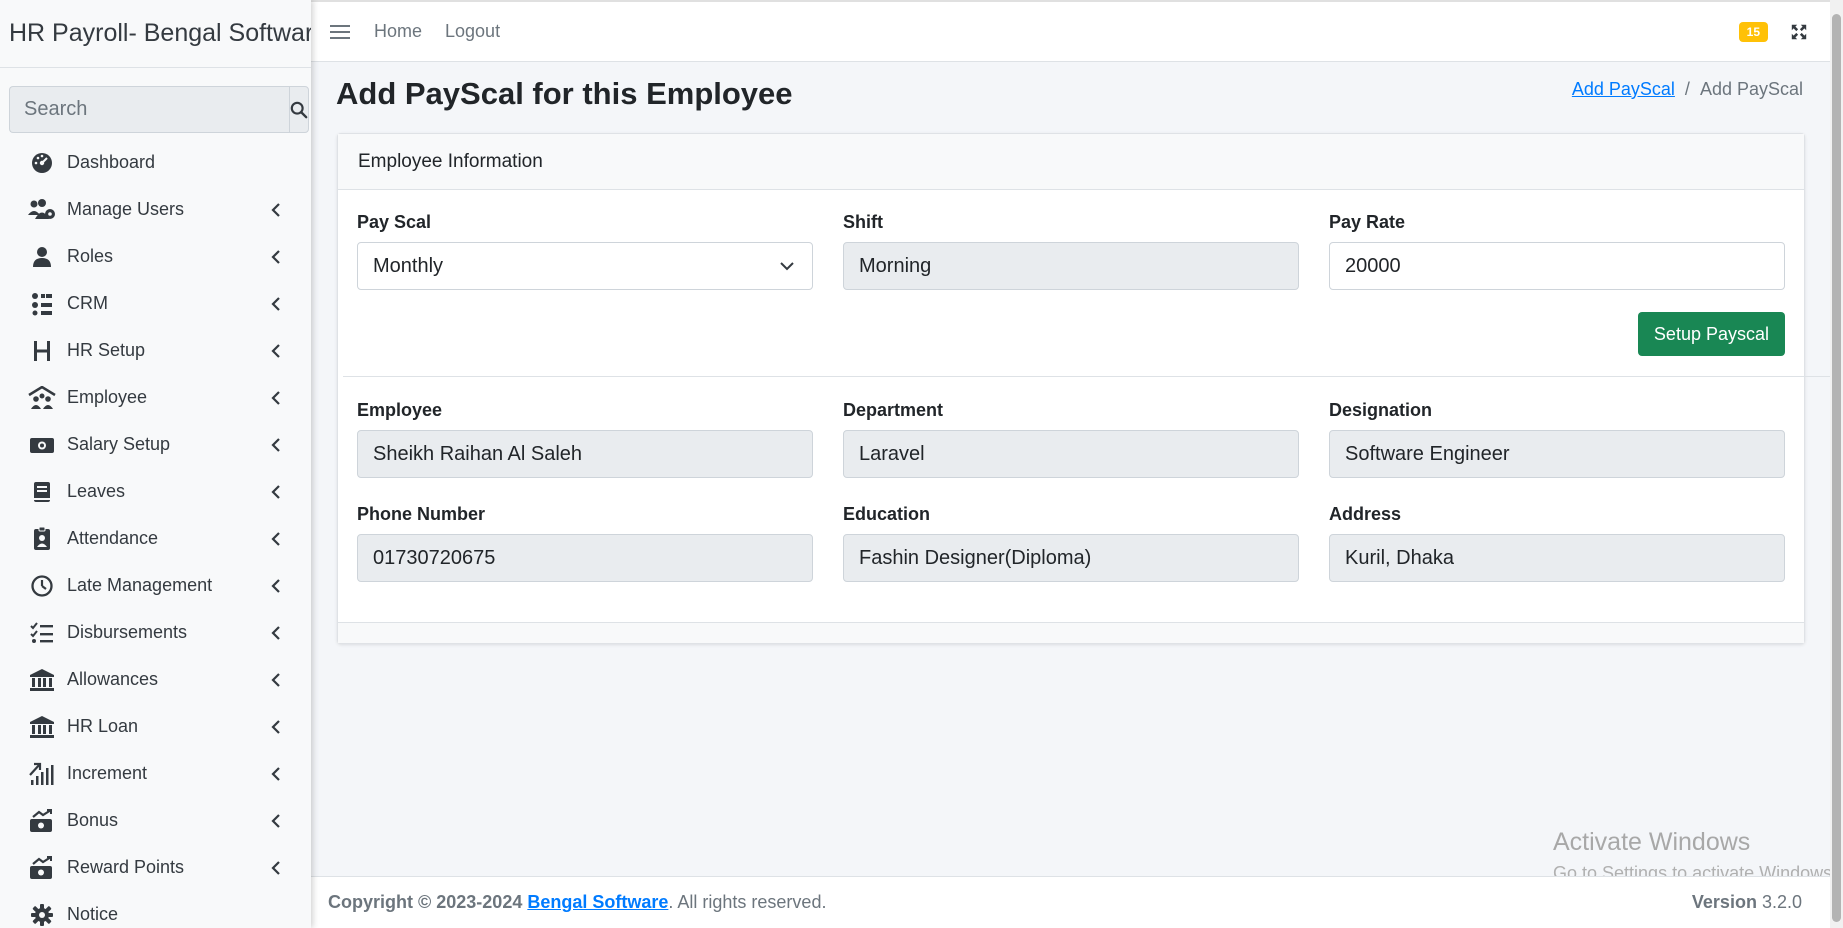 This screenshot has width=1843, height=928. What do you see at coordinates (1557, 266) in the screenshot?
I see `pay-rate-input` at bounding box center [1557, 266].